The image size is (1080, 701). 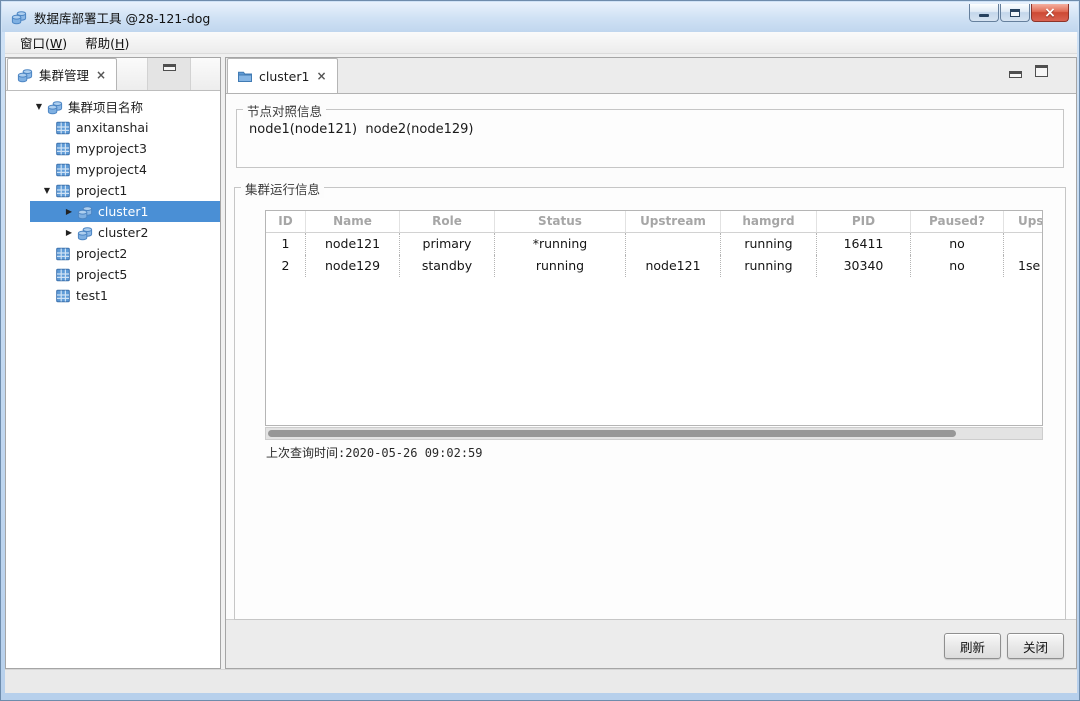 I want to click on minimize-icon, so click(x=984, y=15).